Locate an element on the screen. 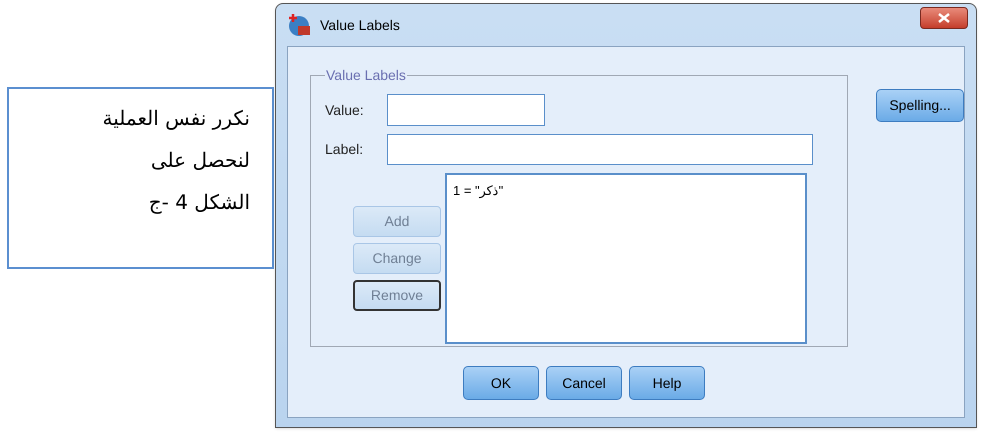 The width and height of the screenshot is (981, 435). dialog-button: OK is located at coordinates (501, 383).